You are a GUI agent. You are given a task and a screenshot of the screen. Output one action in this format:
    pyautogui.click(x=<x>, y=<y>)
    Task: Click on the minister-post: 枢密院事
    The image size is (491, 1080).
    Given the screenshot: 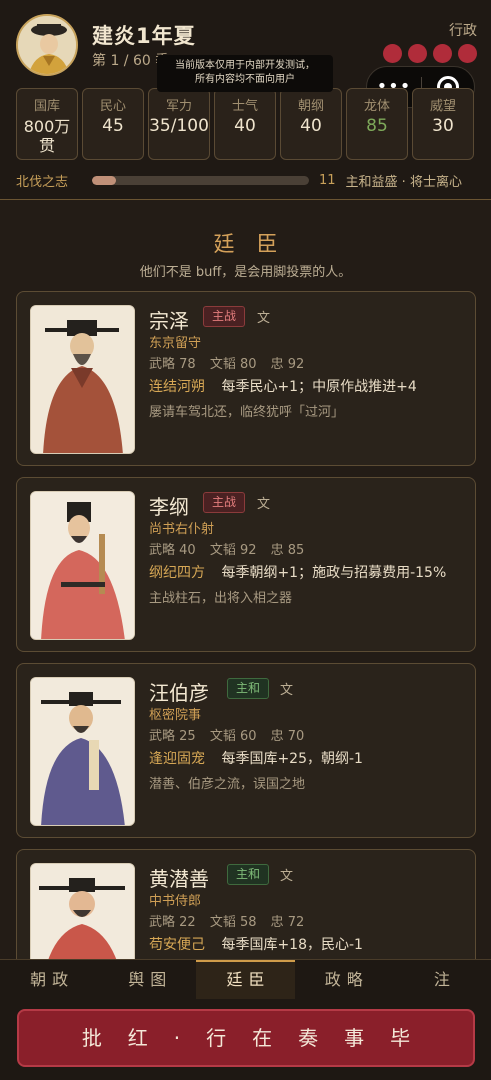 What is the action you would take?
    pyautogui.click(x=175, y=715)
    